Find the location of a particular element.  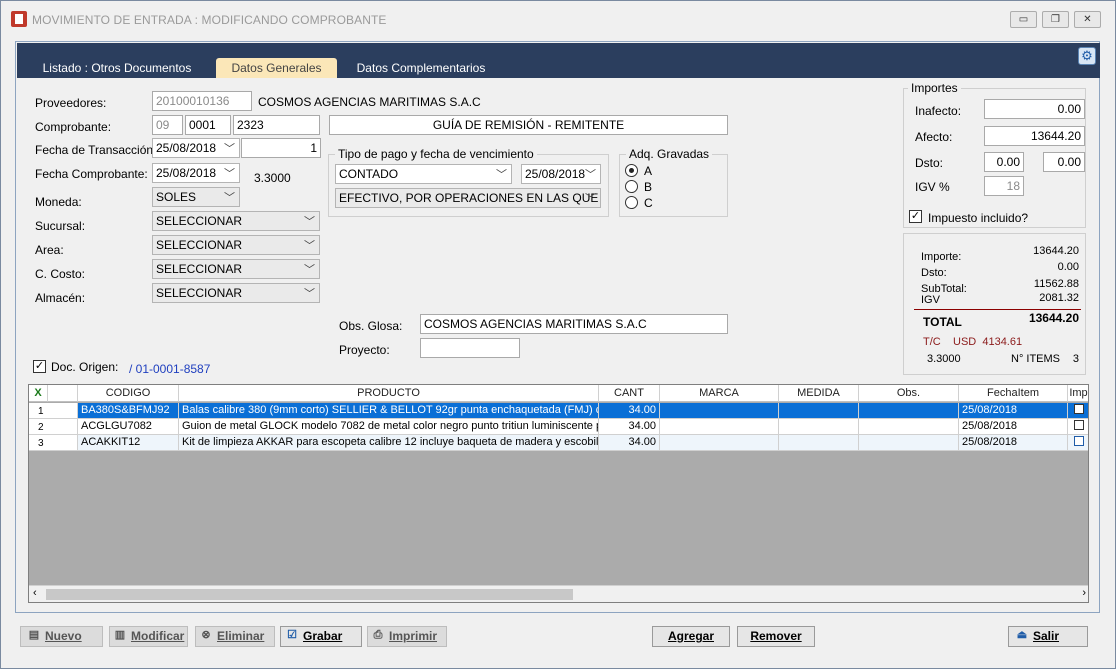

header-fechaitem: FechaItem is located at coordinates (1013, 393).